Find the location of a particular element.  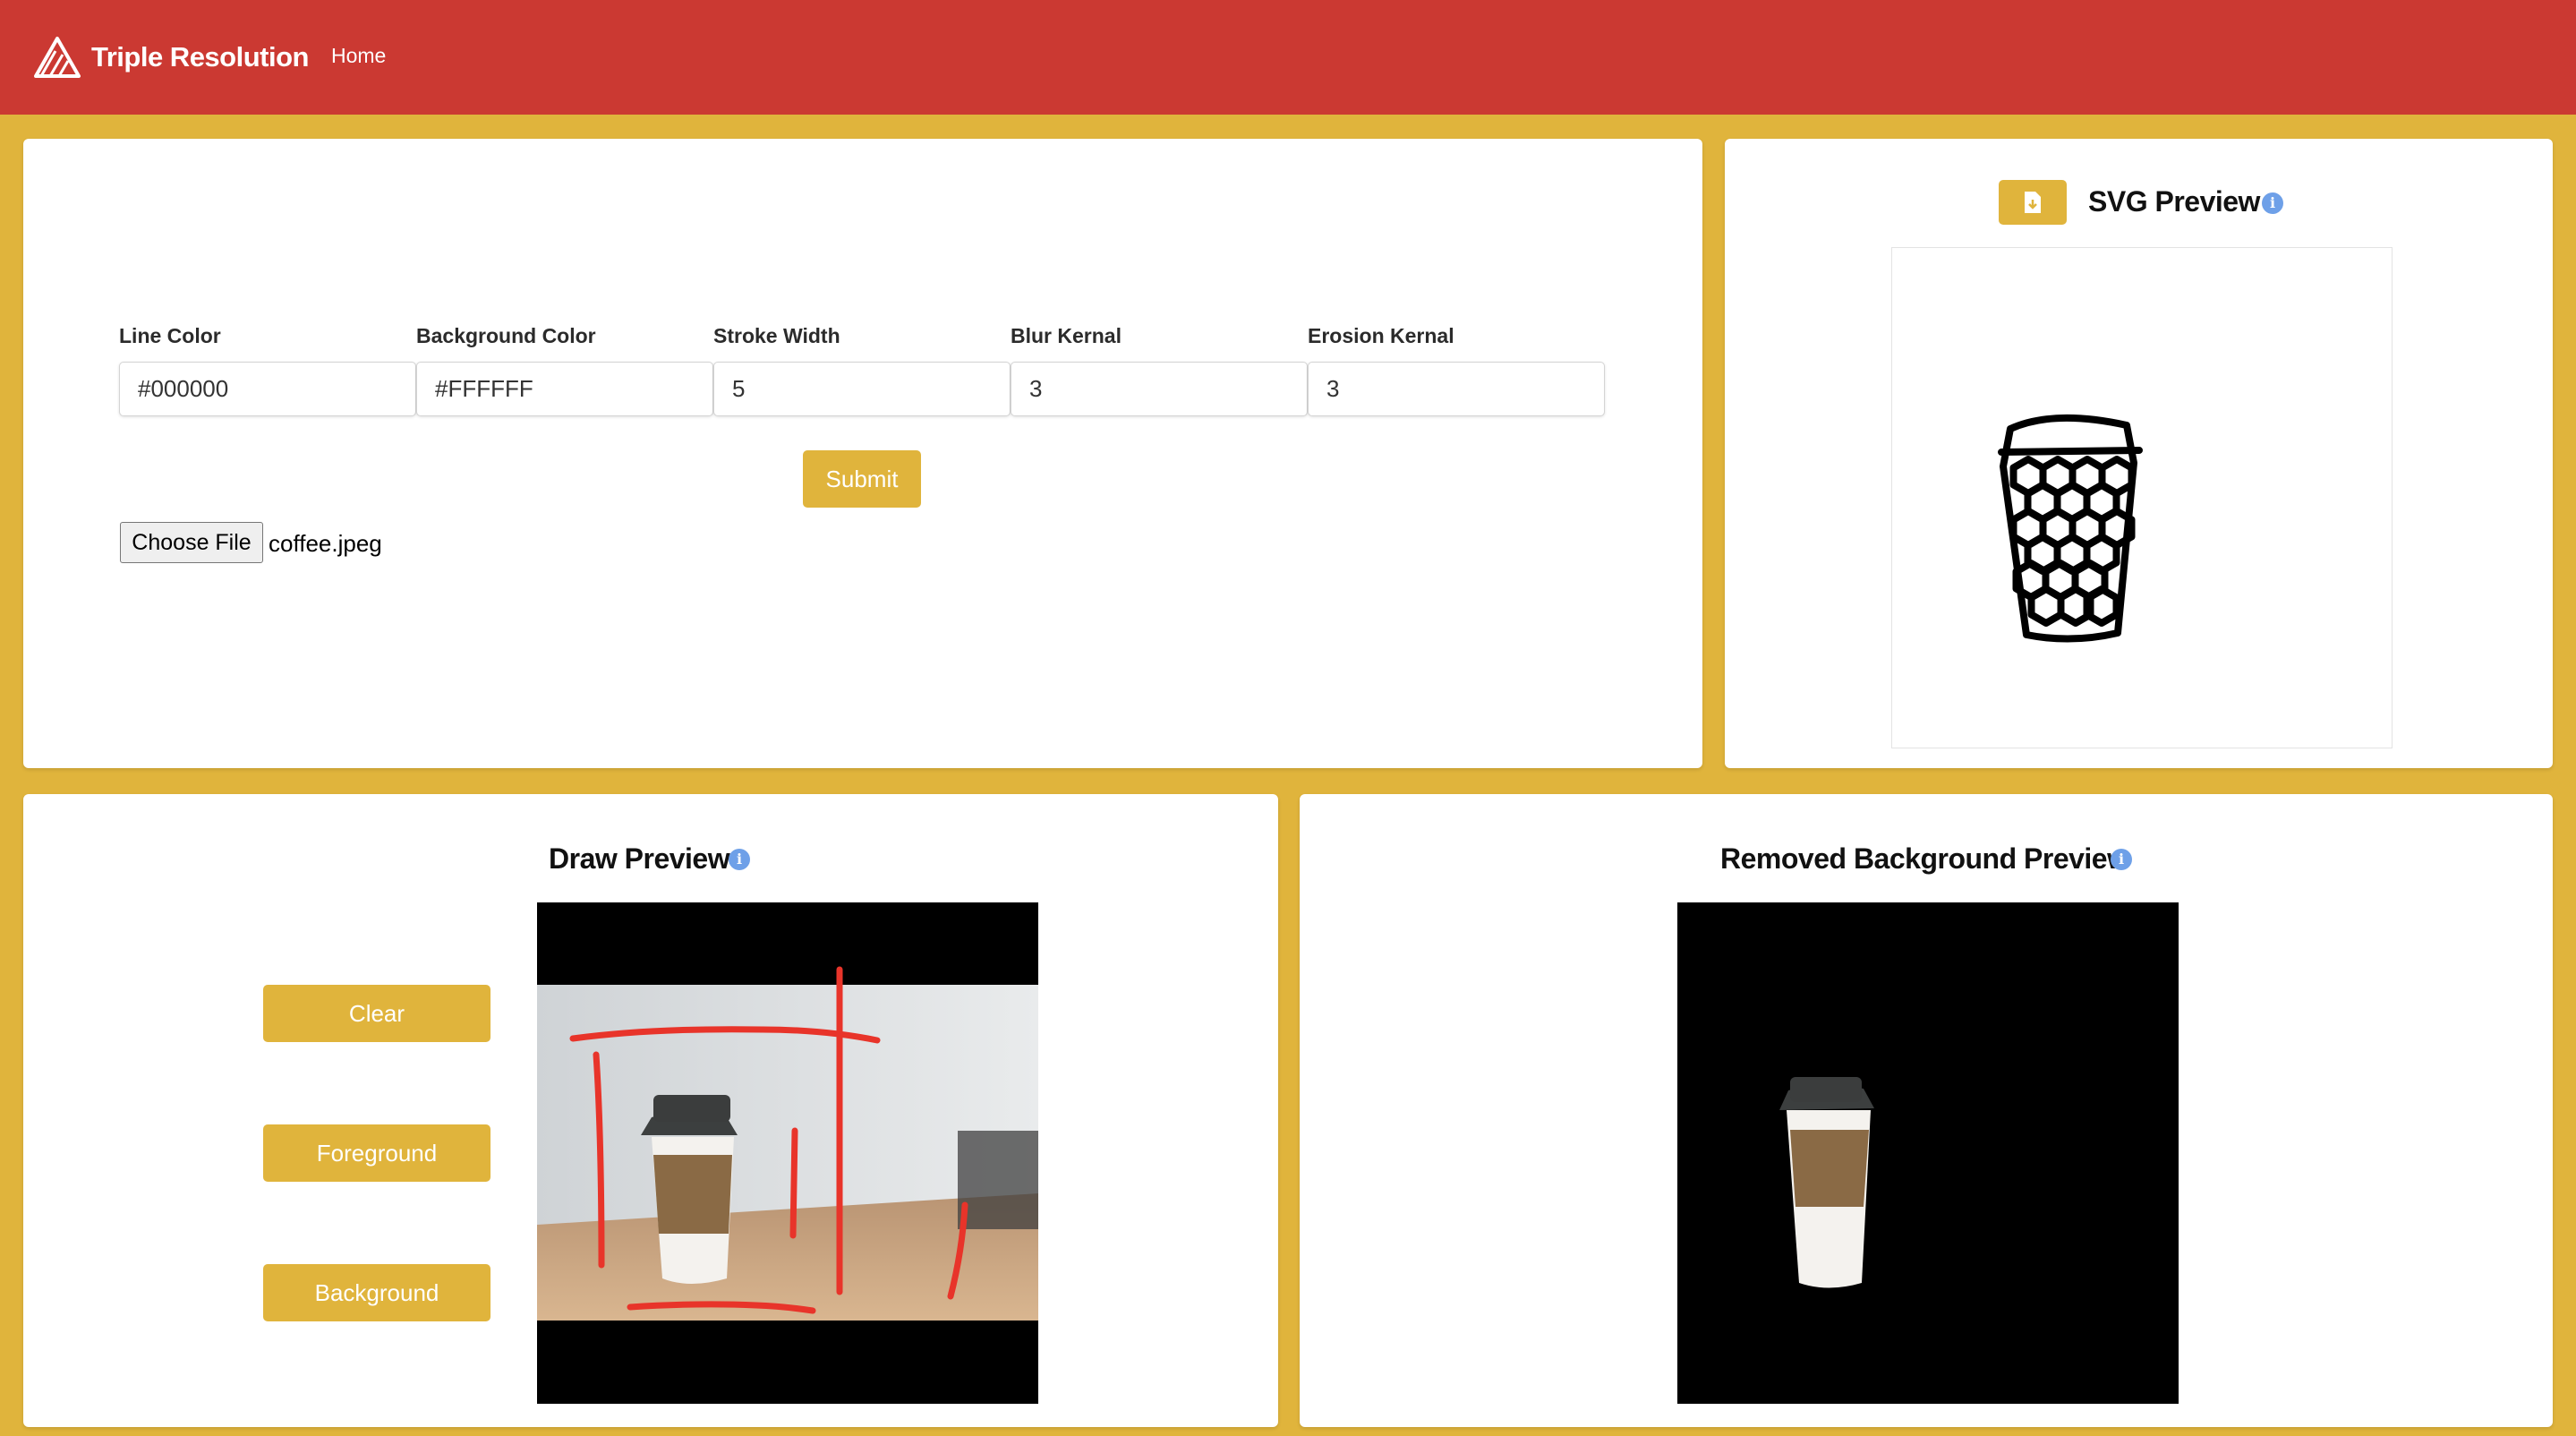

brand-name: Triple Resolution is located at coordinates (200, 57).